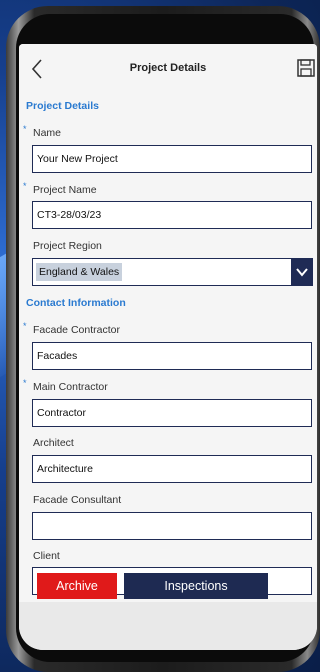 The image size is (320, 672). What do you see at coordinates (53, 443) in the screenshot?
I see `architect-label: Architect` at bounding box center [53, 443].